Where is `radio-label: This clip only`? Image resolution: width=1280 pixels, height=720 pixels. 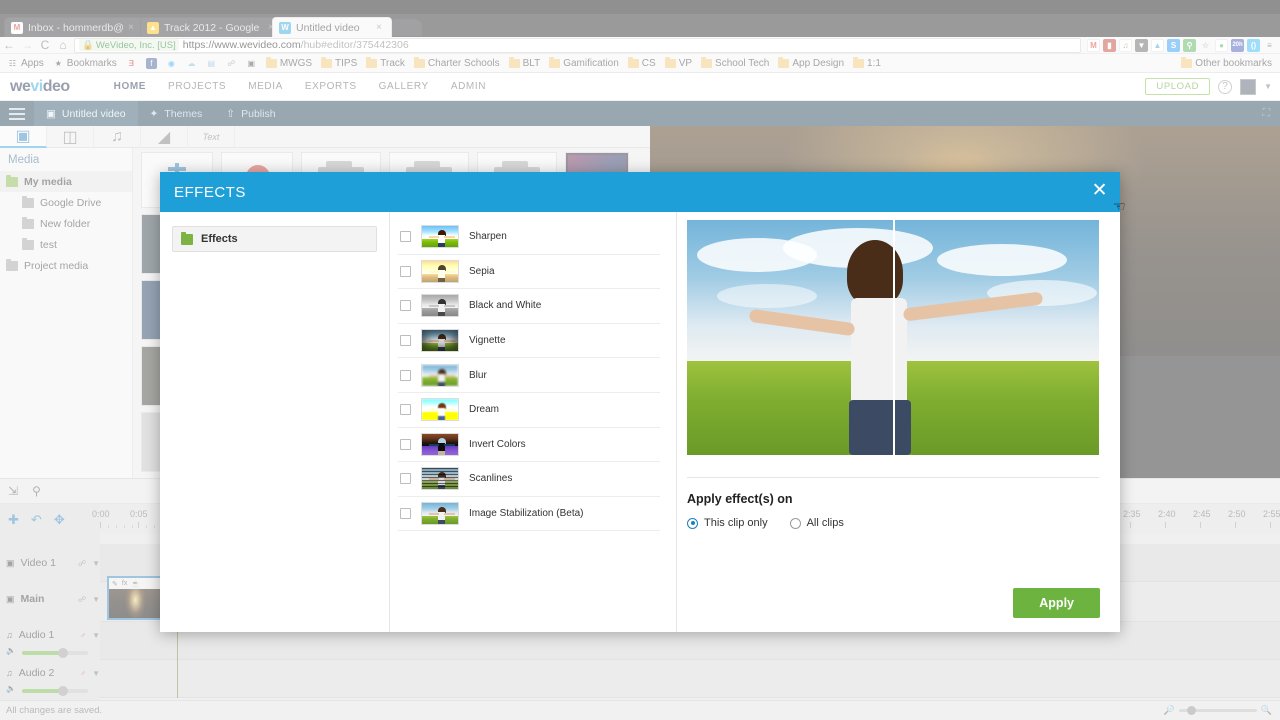 radio-label: This clip only is located at coordinates (736, 523).